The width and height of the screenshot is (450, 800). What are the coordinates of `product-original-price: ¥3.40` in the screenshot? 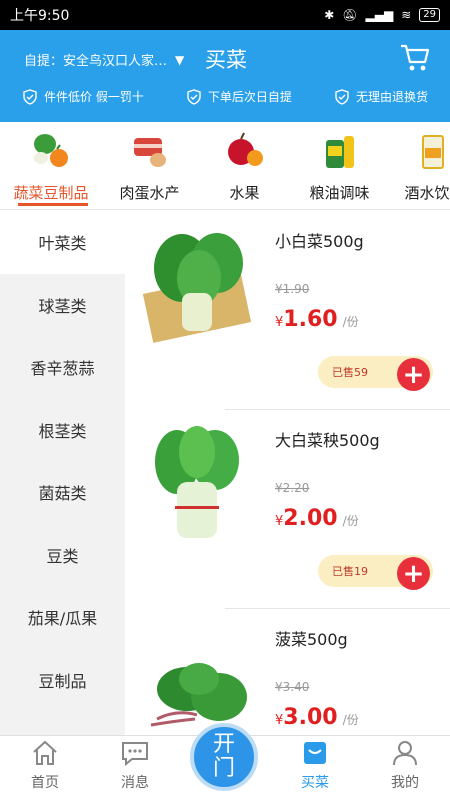 It's located at (292, 687).